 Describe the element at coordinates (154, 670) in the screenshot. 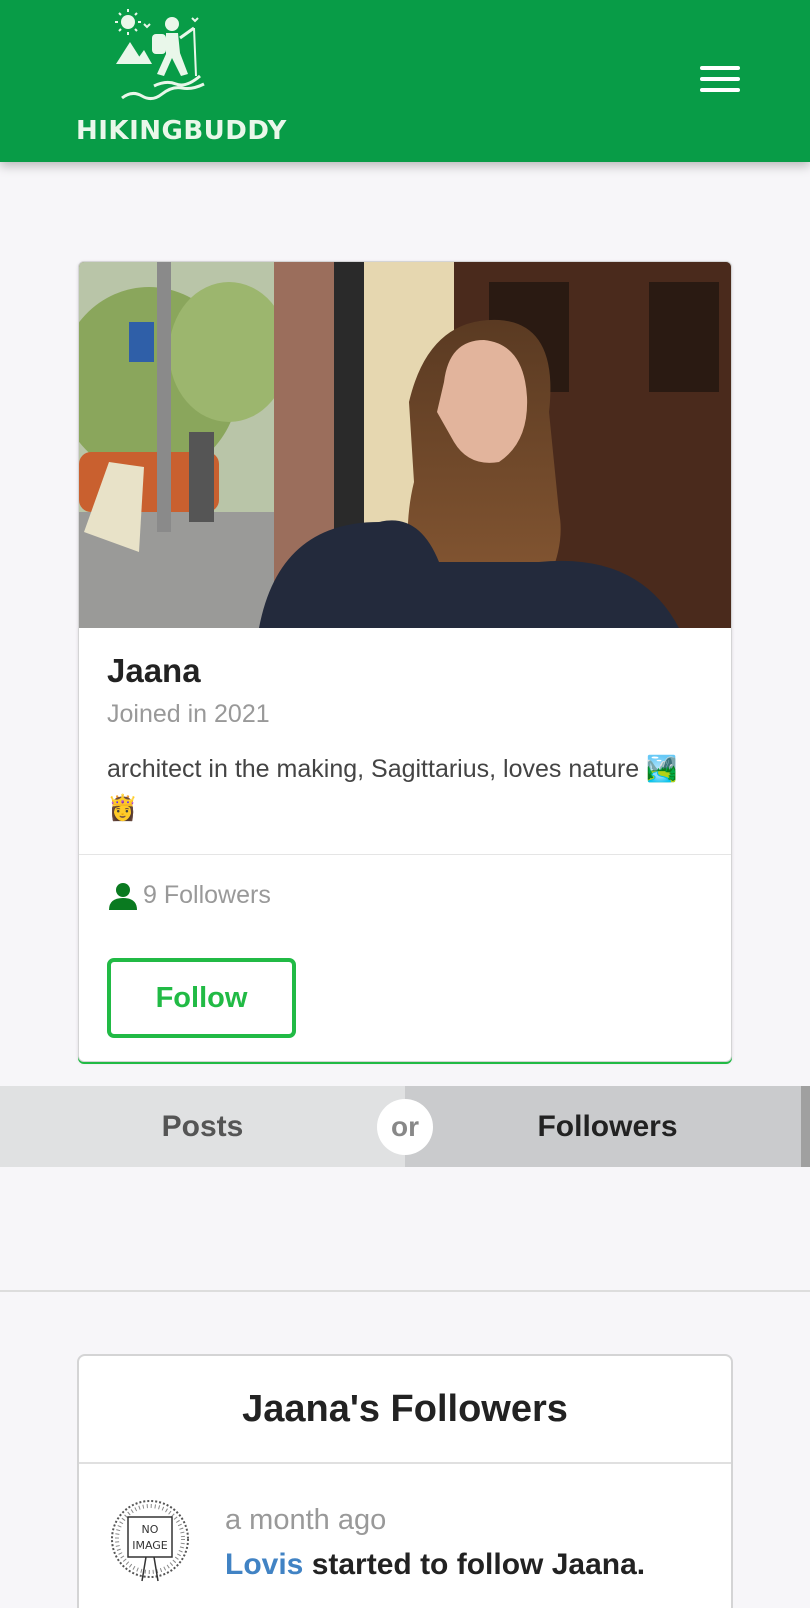

I see `profile-name: Jaana` at that location.